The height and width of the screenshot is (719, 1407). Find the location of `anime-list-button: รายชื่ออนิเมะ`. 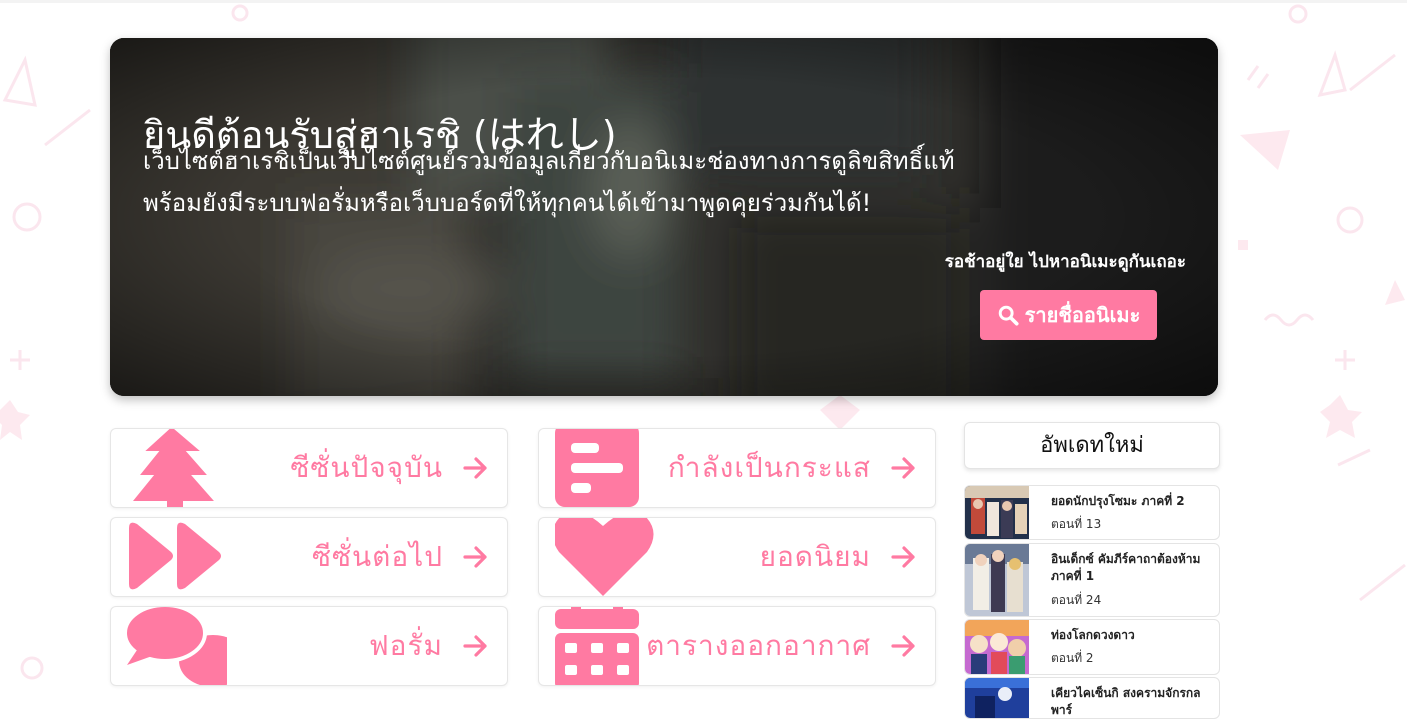

anime-list-button: รายชื่ออนิเมะ is located at coordinates (1068, 315).